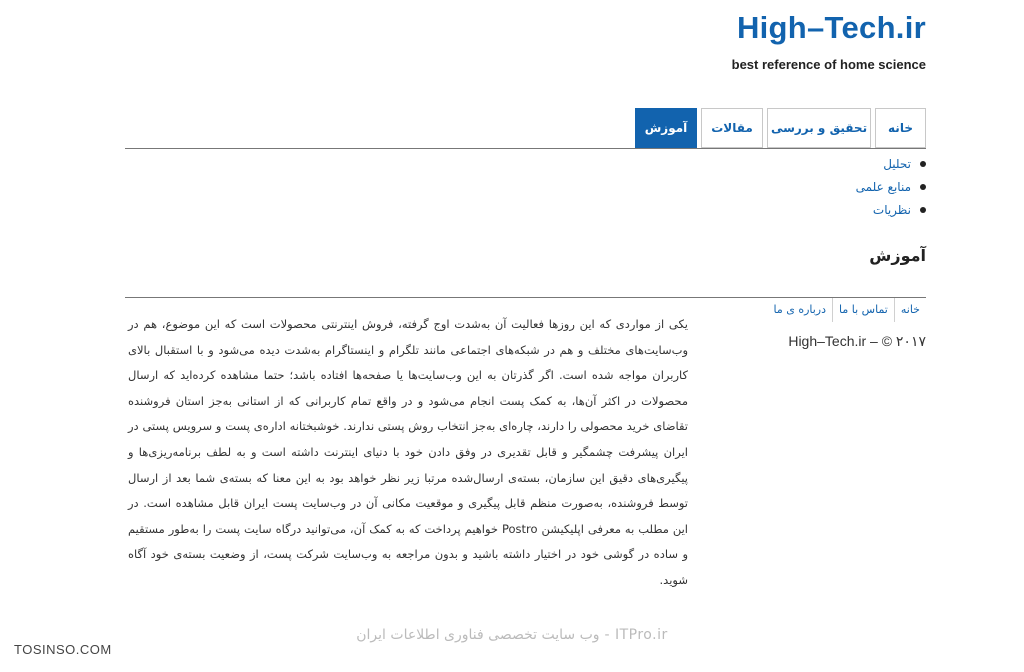 The height and width of the screenshot is (672, 1024). I want to click on subnav-item-label: تحلیل, so click(897, 164).